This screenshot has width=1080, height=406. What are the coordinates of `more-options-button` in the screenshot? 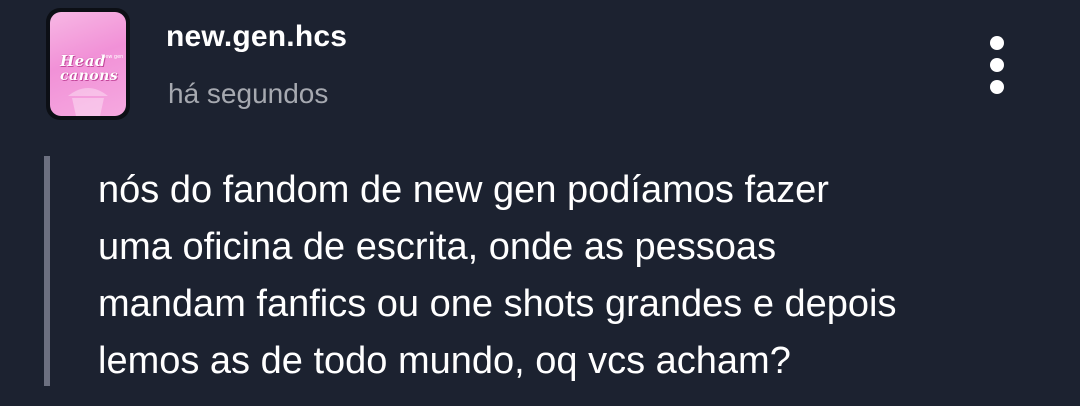 It's located at (997, 66).